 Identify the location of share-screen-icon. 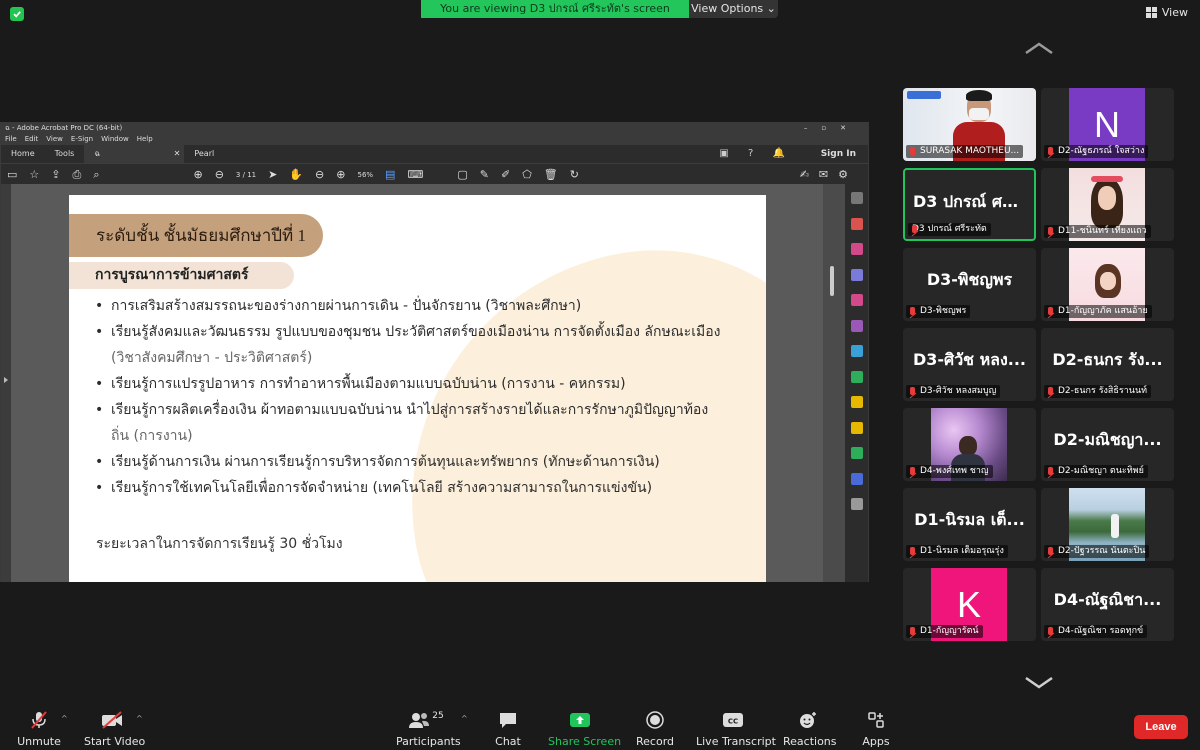
(580, 720).